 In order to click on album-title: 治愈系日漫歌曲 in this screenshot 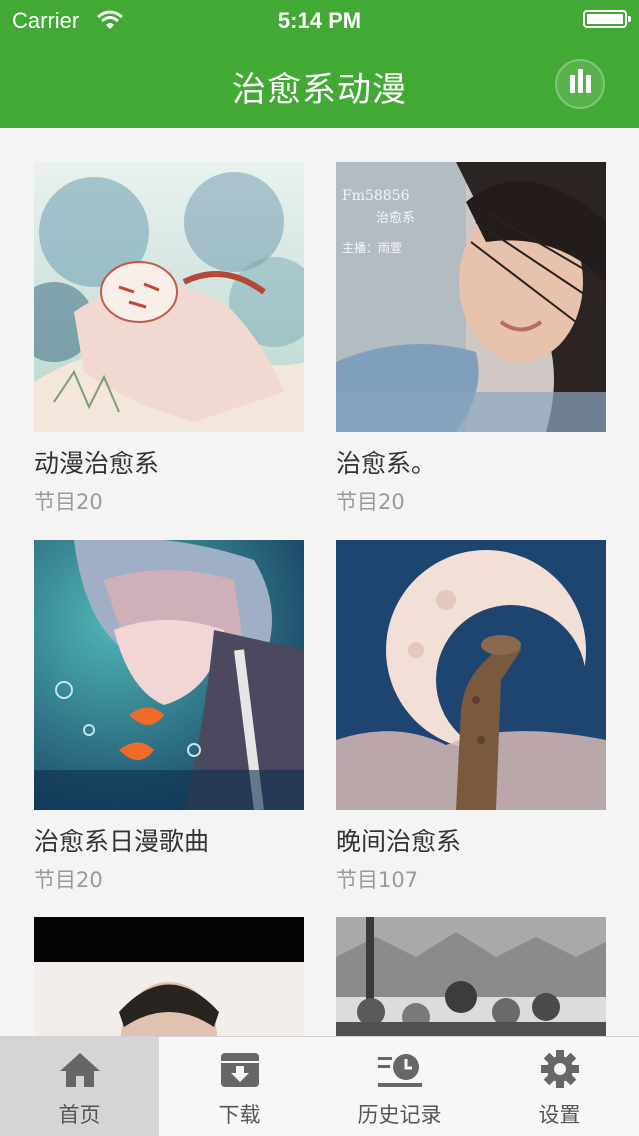, I will do `click(169, 840)`.